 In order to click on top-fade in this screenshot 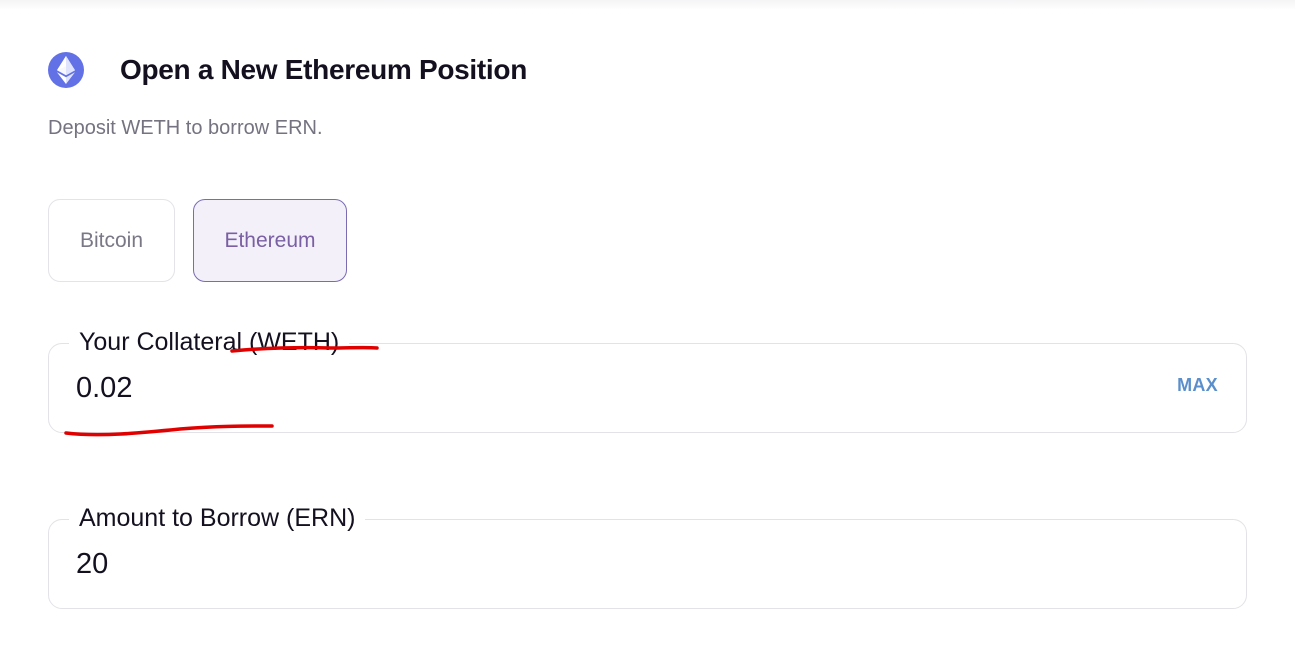, I will do `click(647, 5)`.